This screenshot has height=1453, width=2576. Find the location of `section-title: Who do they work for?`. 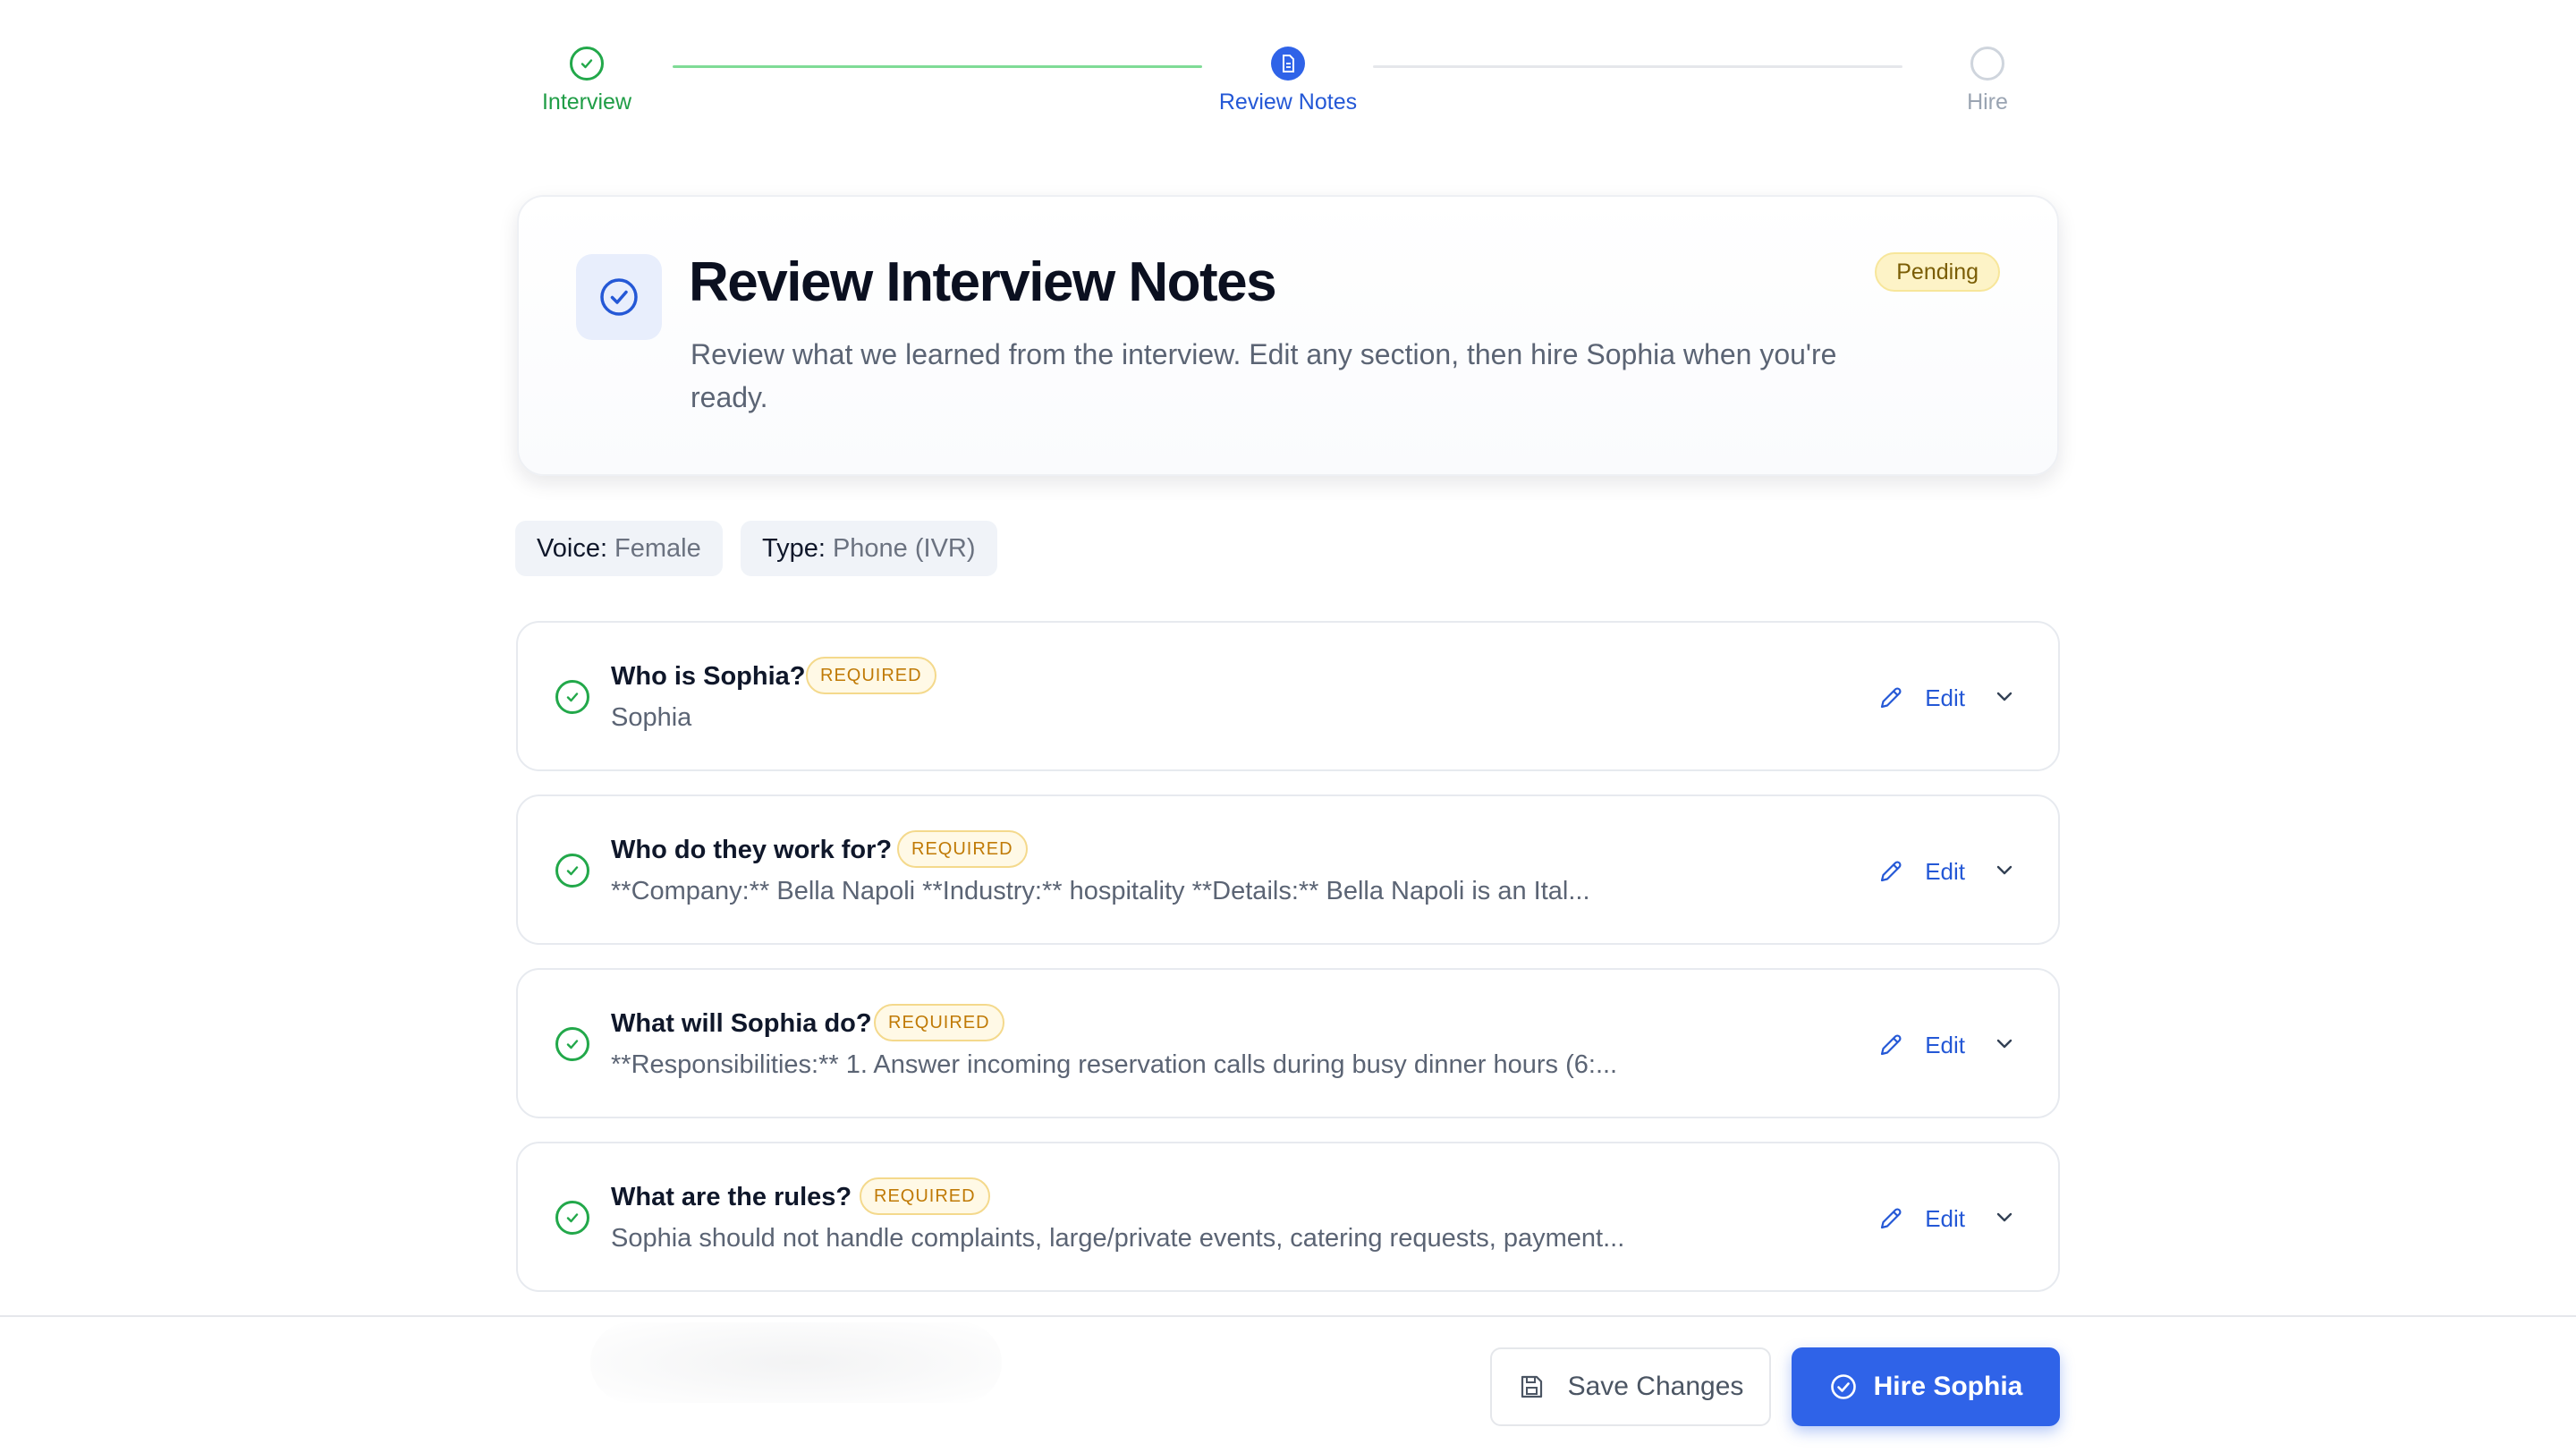

section-title: Who do they work for? is located at coordinates (752, 850).